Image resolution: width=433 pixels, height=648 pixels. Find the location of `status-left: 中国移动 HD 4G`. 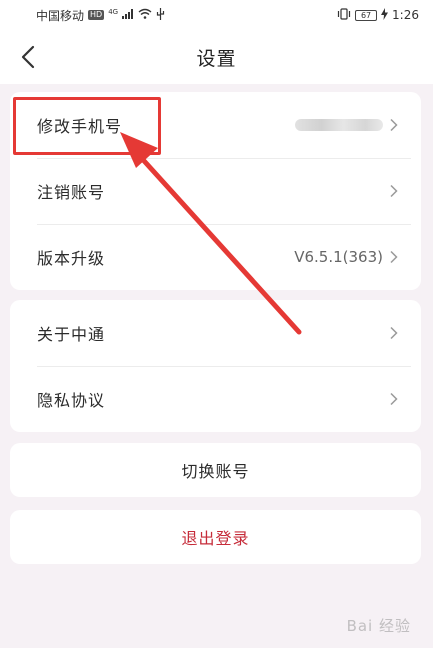

status-left: 中国移动 HD 4G is located at coordinates (100, 15).